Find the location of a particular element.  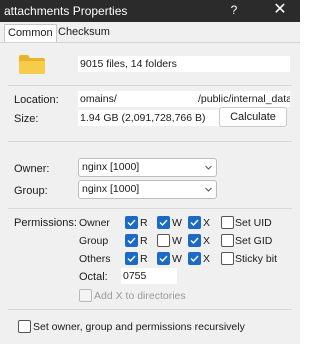

add-x-label: Add X to directories is located at coordinates (140, 296).